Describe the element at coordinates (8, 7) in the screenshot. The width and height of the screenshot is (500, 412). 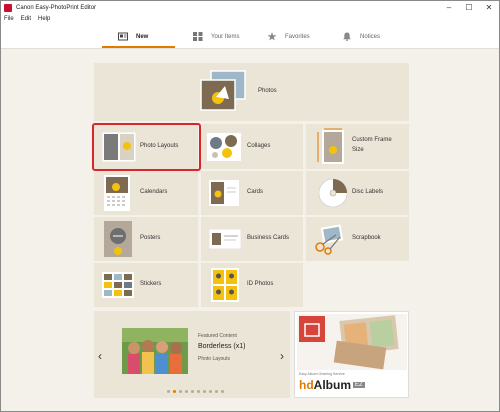
I see `app-logo-icon` at that location.